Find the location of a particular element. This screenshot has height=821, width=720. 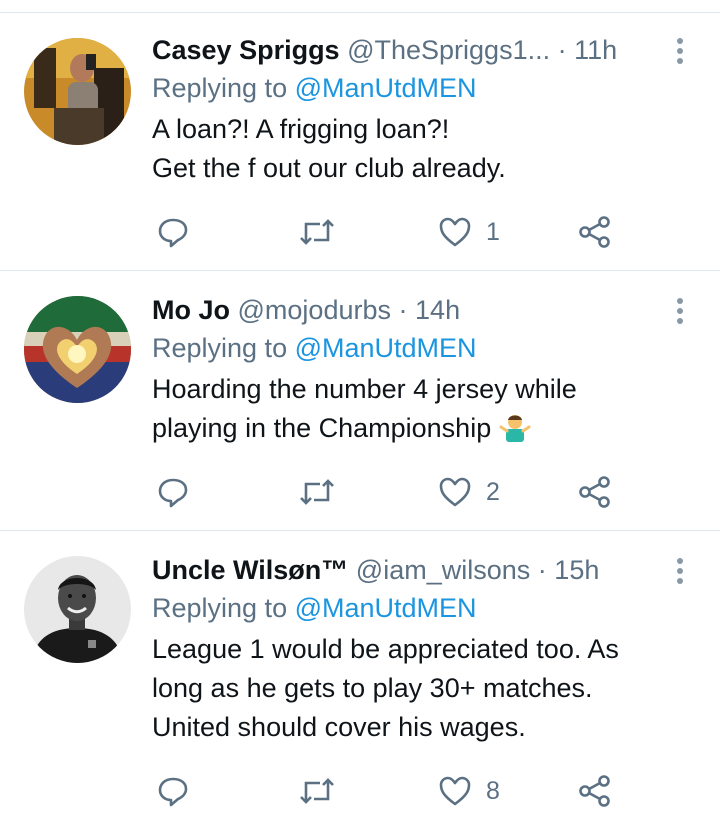

timestamp: 14h is located at coordinates (437, 310).